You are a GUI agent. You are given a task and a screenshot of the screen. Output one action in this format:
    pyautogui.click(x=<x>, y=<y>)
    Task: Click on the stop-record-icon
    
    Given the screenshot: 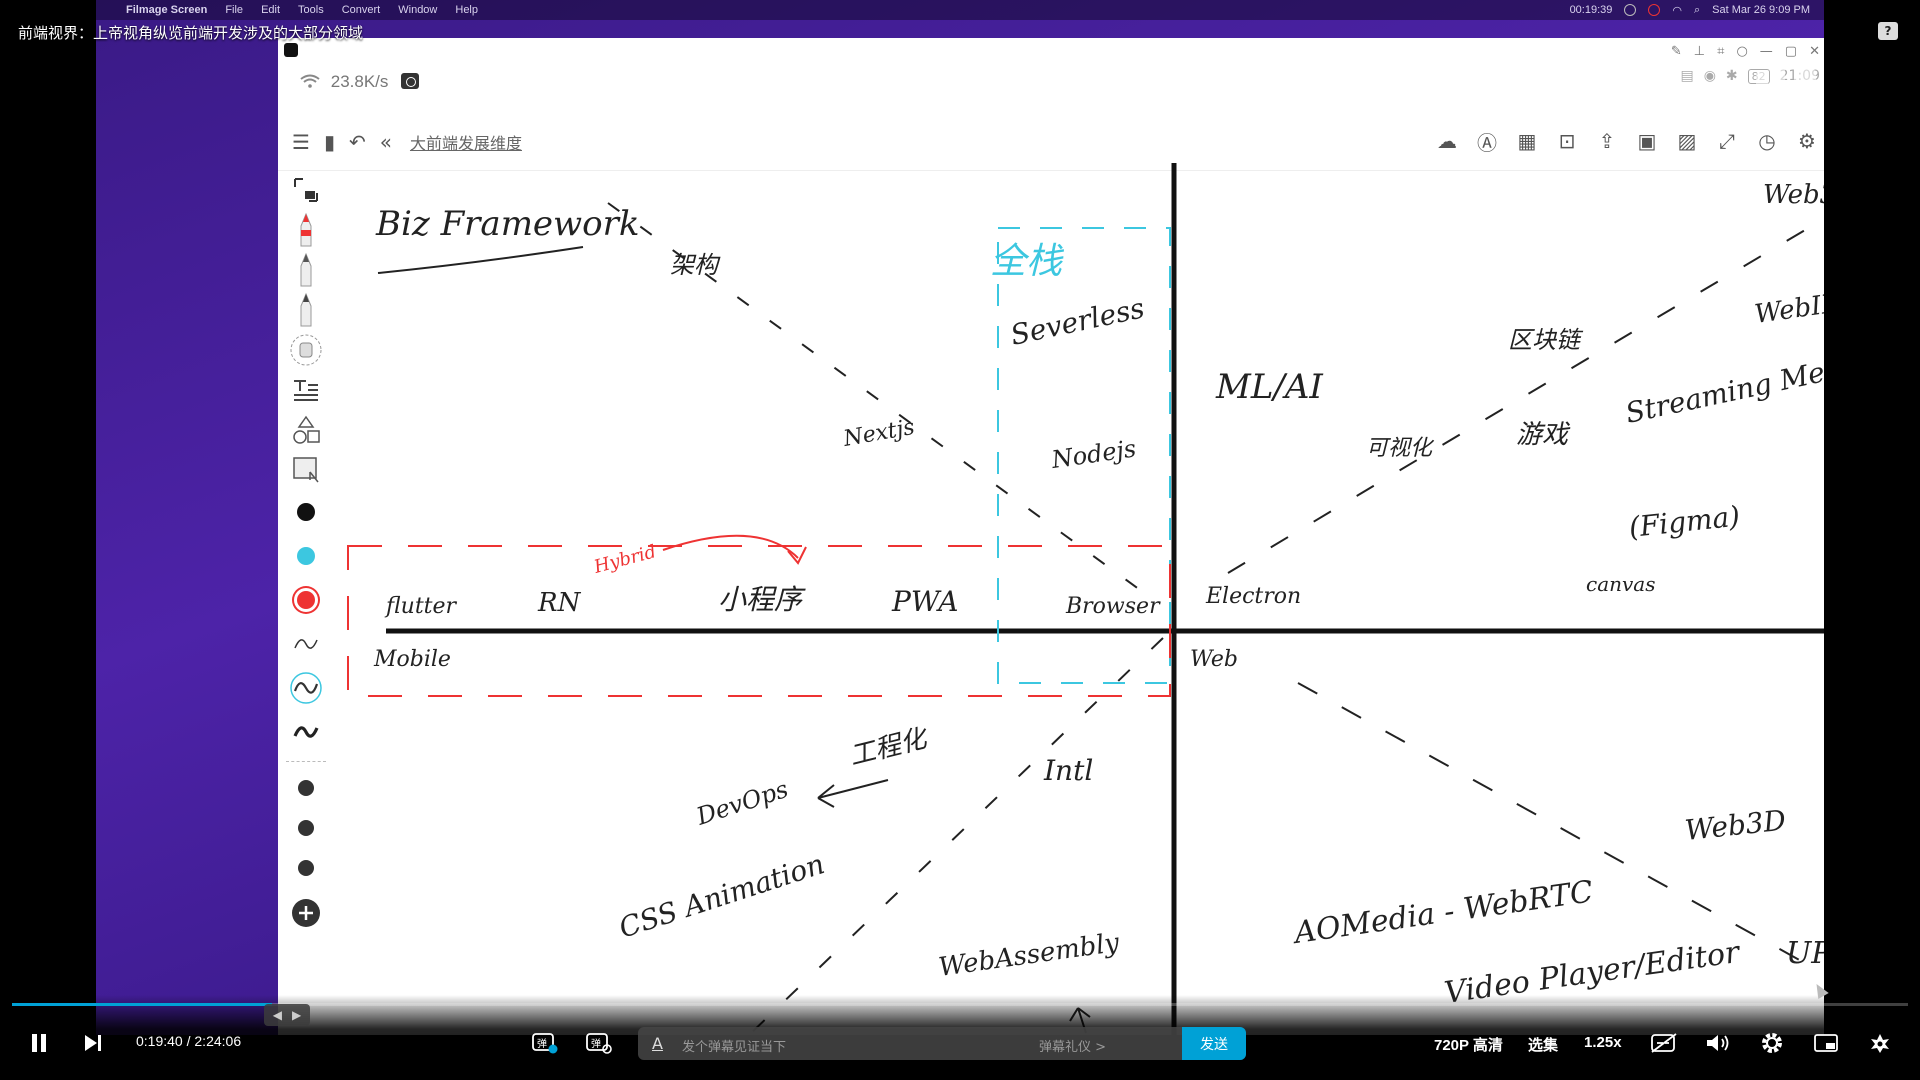 What is the action you would take?
    pyautogui.click(x=1654, y=10)
    